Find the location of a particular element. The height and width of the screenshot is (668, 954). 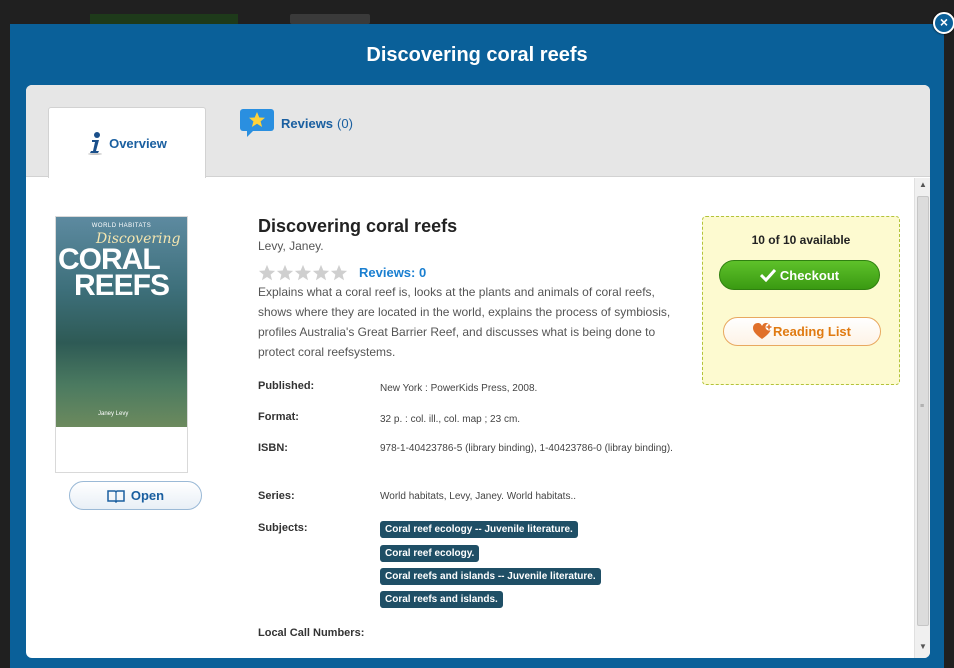

reading-list-label: Reading List is located at coordinates (811, 331).